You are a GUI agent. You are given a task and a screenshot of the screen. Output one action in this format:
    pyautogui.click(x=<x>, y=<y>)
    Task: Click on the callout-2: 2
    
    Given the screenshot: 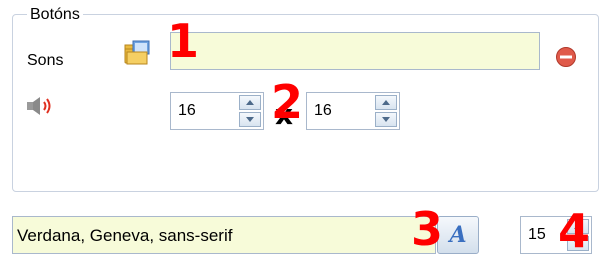 What is the action you would take?
    pyautogui.click(x=287, y=102)
    